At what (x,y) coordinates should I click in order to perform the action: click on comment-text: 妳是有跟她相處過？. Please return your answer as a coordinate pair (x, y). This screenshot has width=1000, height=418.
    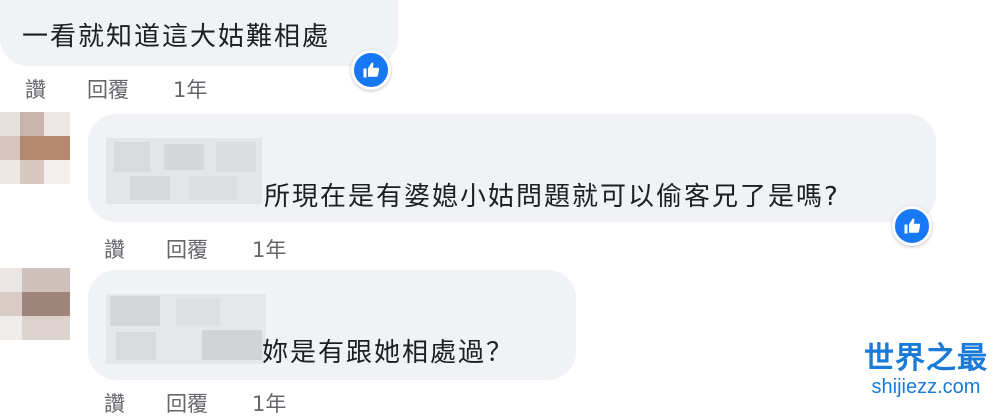
    Looking at the image, I should click on (388, 353).